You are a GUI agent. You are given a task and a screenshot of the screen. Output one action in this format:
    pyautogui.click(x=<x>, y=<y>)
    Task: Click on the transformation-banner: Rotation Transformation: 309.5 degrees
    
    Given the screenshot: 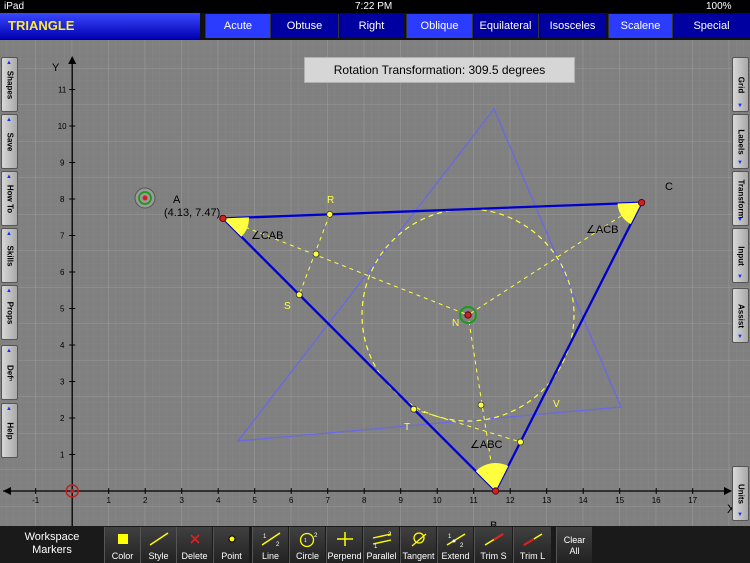 What is the action you would take?
    pyautogui.click(x=439, y=70)
    